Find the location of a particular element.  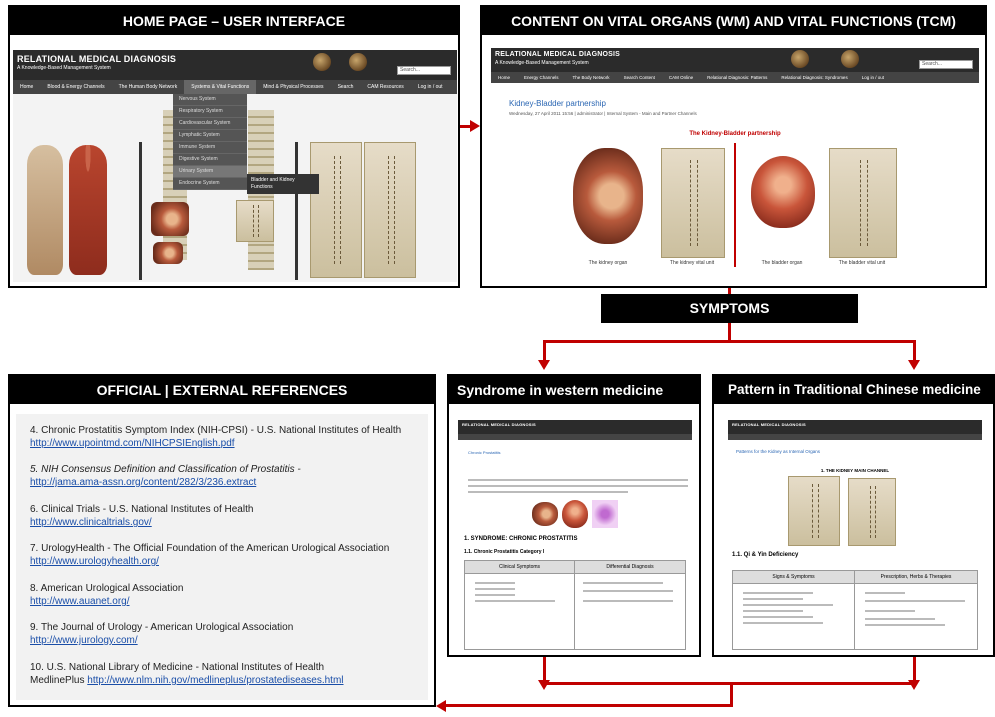

submenu-flyout: Bladder and Kidney Functions is located at coordinates (283, 184).